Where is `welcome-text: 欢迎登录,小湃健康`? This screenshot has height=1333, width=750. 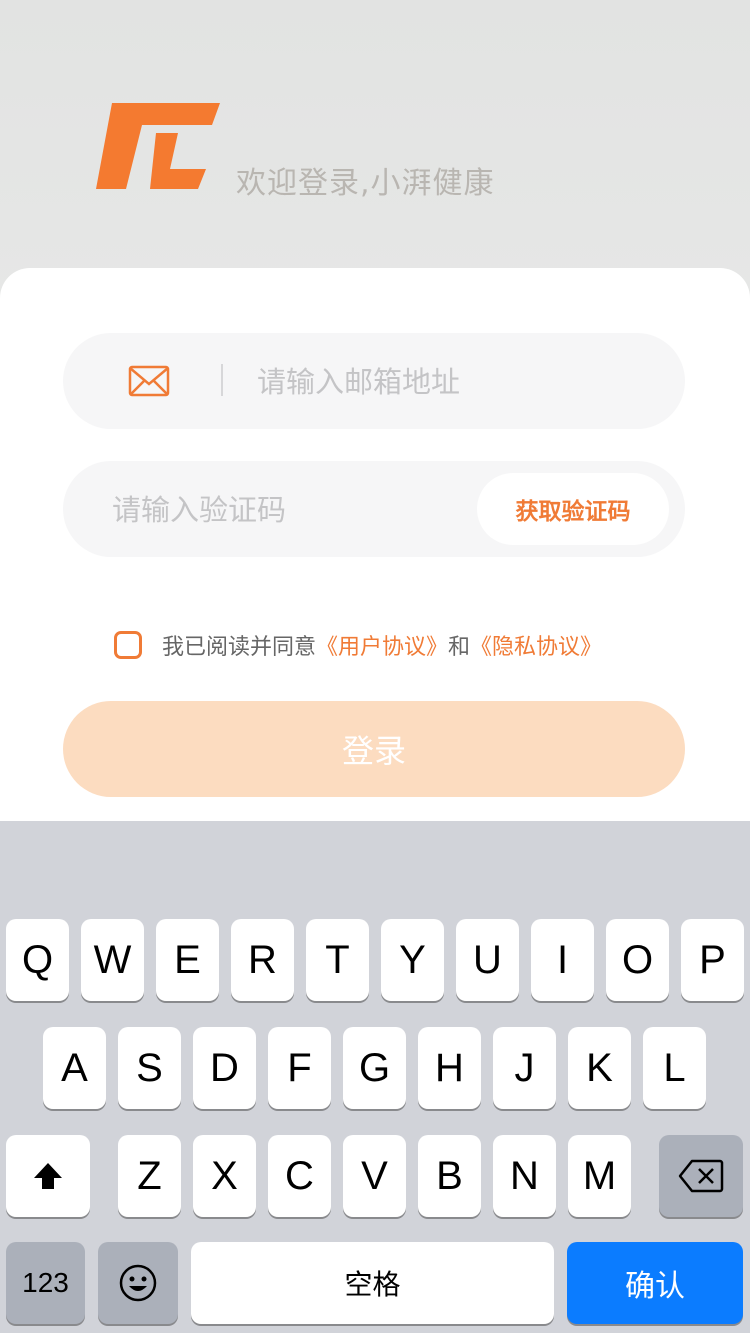 welcome-text: 欢迎登录,小湃健康 is located at coordinates (365, 183).